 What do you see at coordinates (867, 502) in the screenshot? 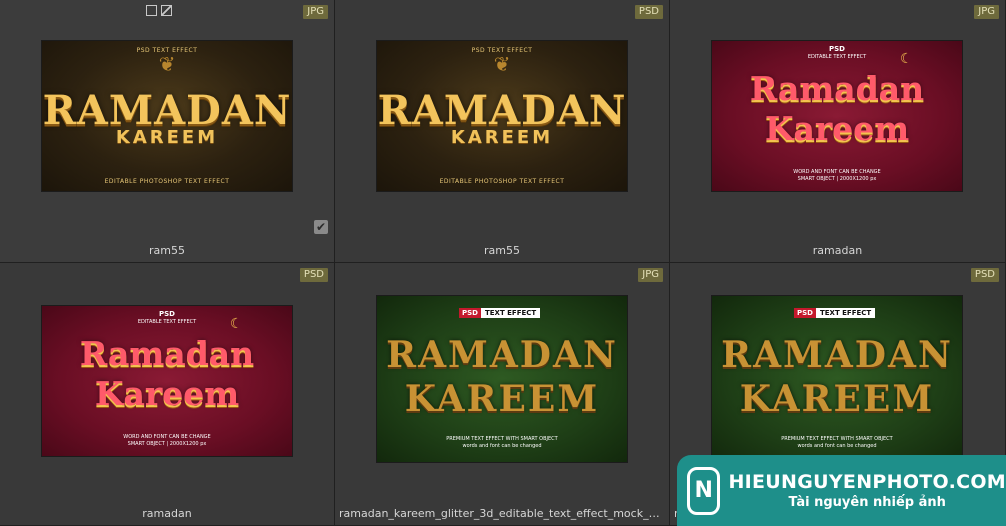
I see `watermark-subtitle: Tài nguyên nhiếp ảnh` at bounding box center [867, 502].